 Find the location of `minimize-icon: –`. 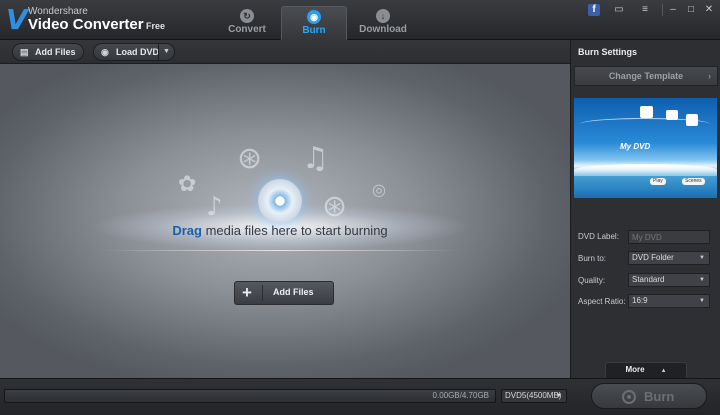

minimize-icon: – is located at coordinates (673, 10).